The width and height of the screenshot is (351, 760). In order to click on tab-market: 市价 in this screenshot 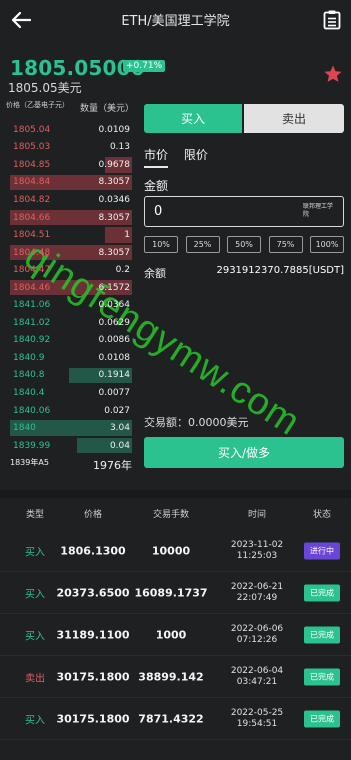, I will do `click(156, 158)`.